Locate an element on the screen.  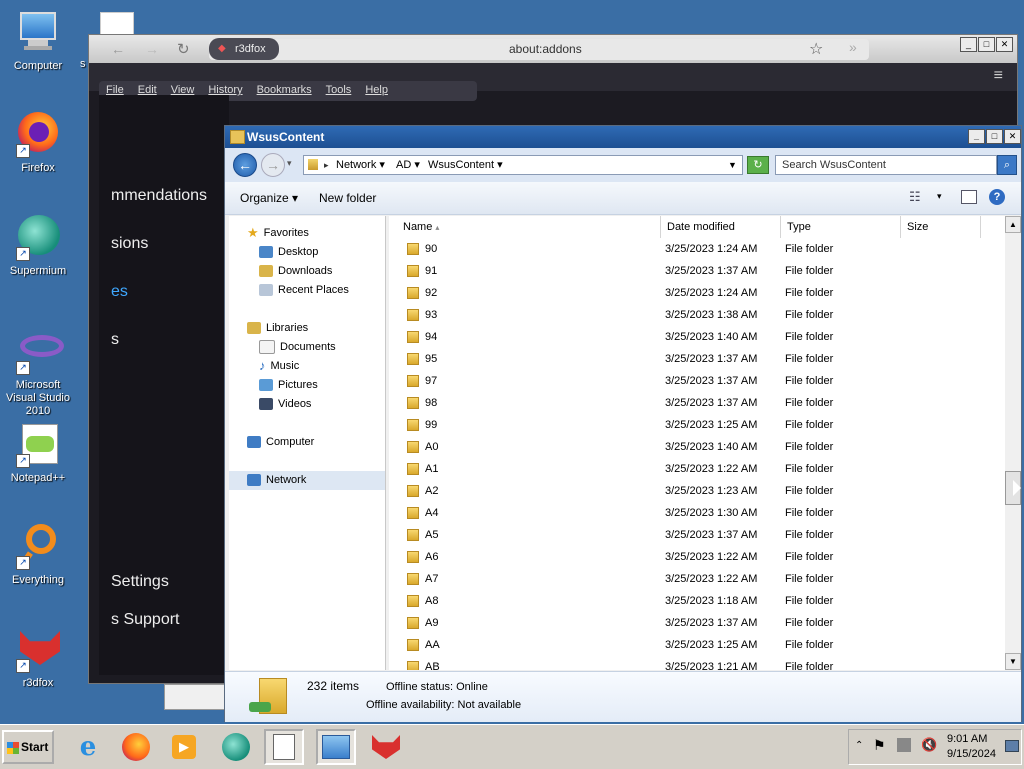
reload-icon: ↻ is located at coordinates (183, 49).